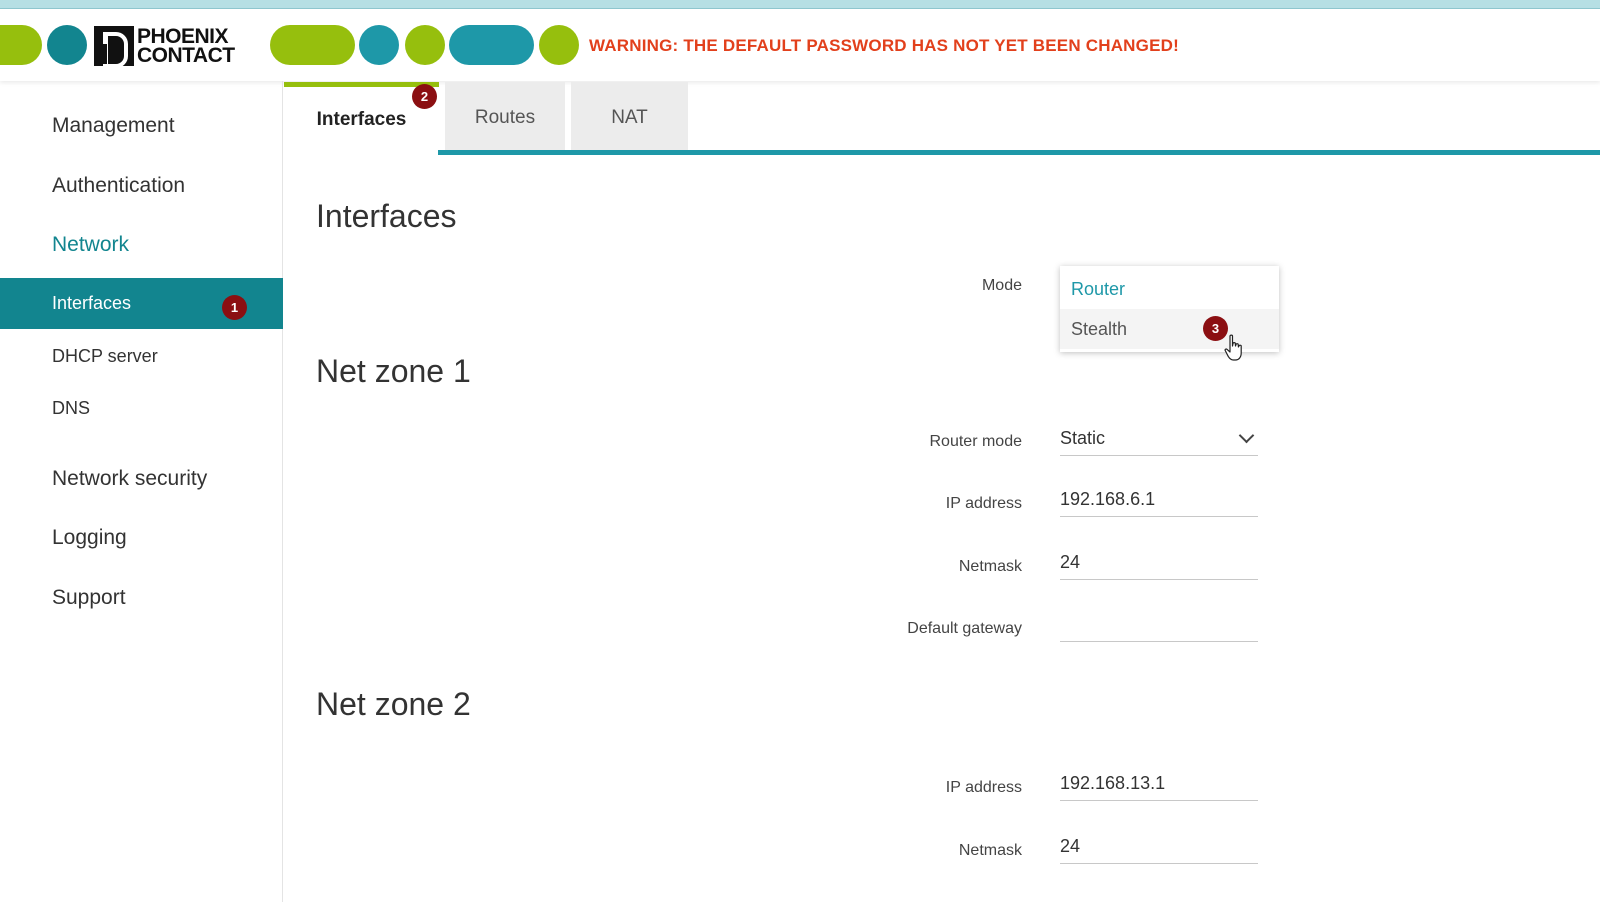 The width and height of the screenshot is (1600, 902). What do you see at coordinates (114, 47) in the screenshot?
I see `logo-mark-icon` at bounding box center [114, 47].